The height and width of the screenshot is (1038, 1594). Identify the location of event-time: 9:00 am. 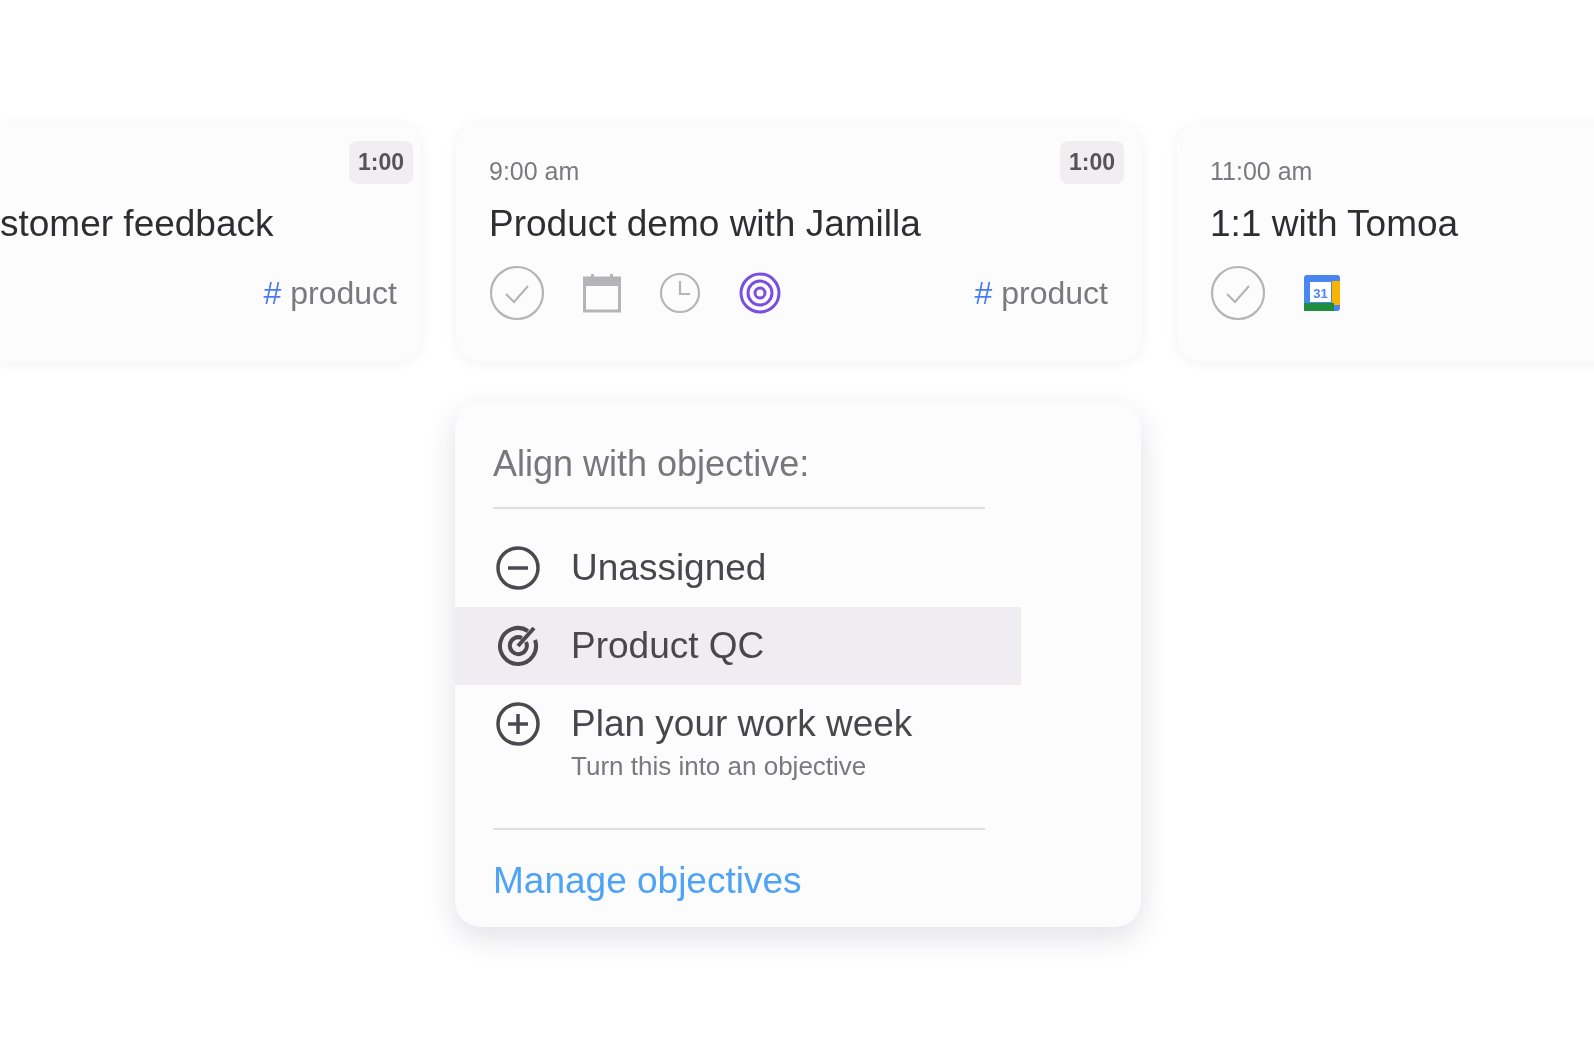
(534, 171).